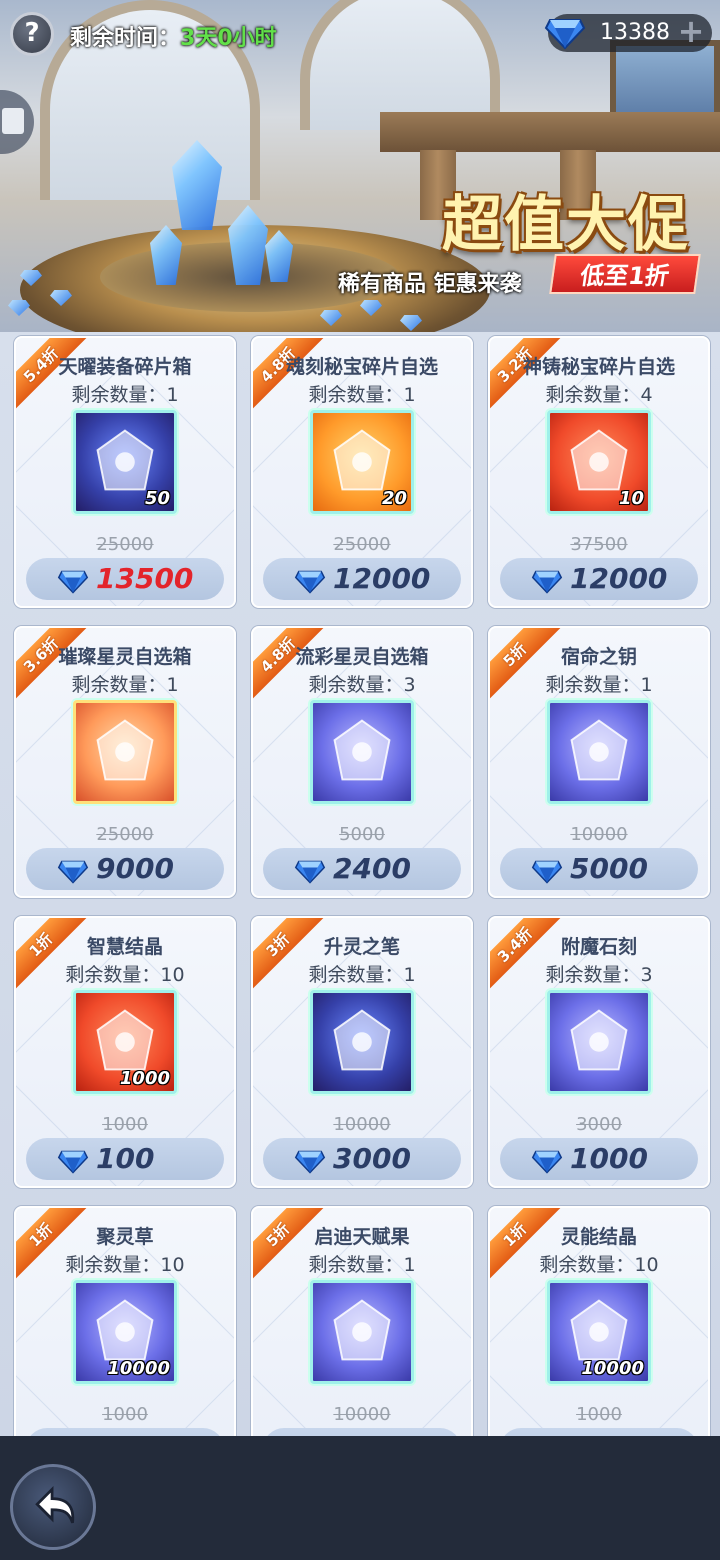  I want to click on item-name: 升灵之笔, so click(361, 947).